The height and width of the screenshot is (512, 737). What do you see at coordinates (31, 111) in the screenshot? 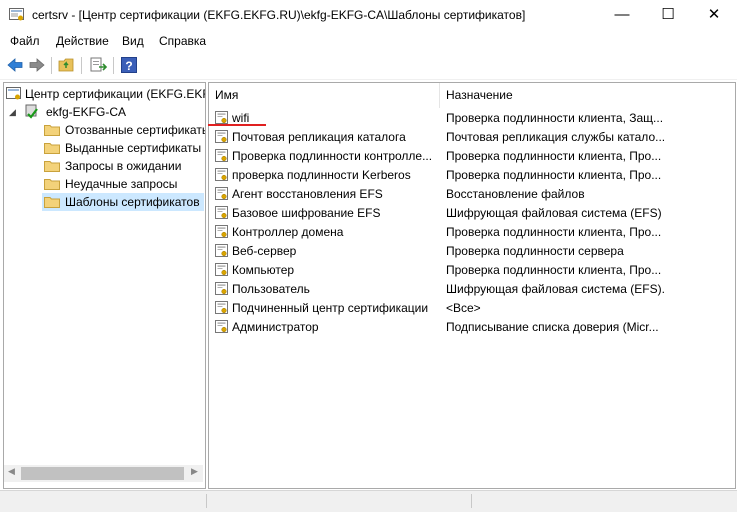
I see `ca-server-icon` at bounding box center [31, 111].